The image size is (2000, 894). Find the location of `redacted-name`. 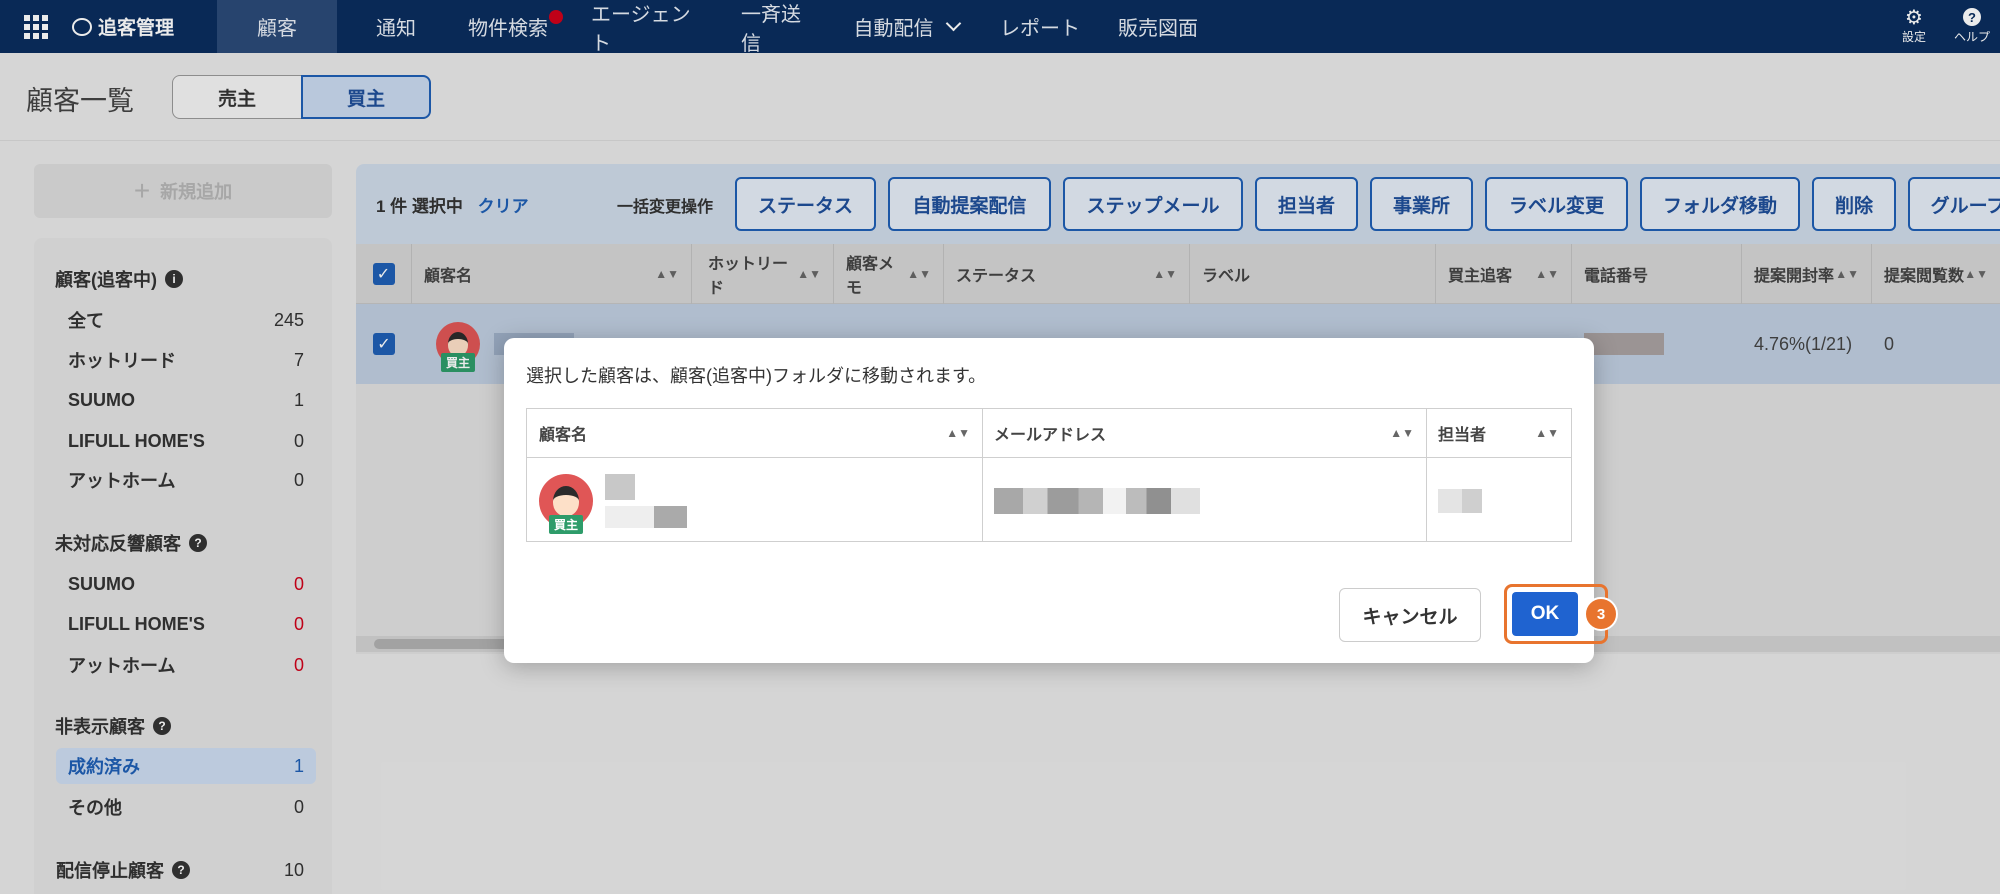

redacted-name is located at coordinates (646, 500).